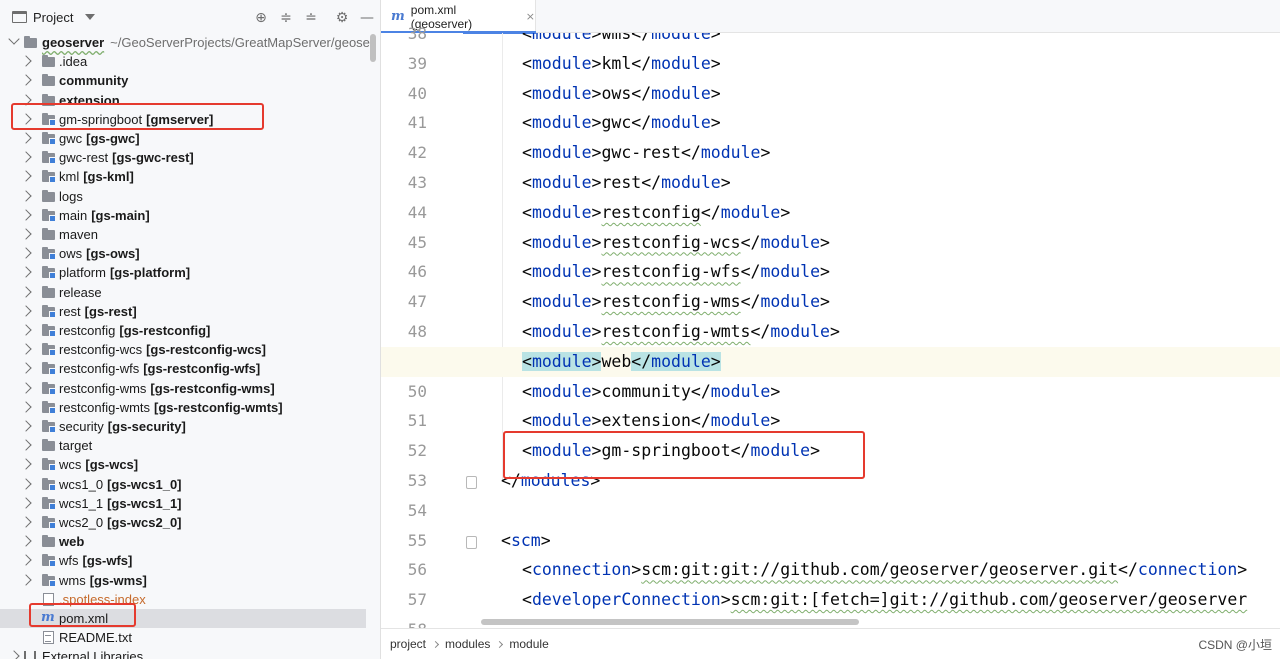 This screenshot has width=1280, height=659. Describe the element at coordinates (261, 18) in the screenshot. I see `locate-file-icon: ⊕` at that location.